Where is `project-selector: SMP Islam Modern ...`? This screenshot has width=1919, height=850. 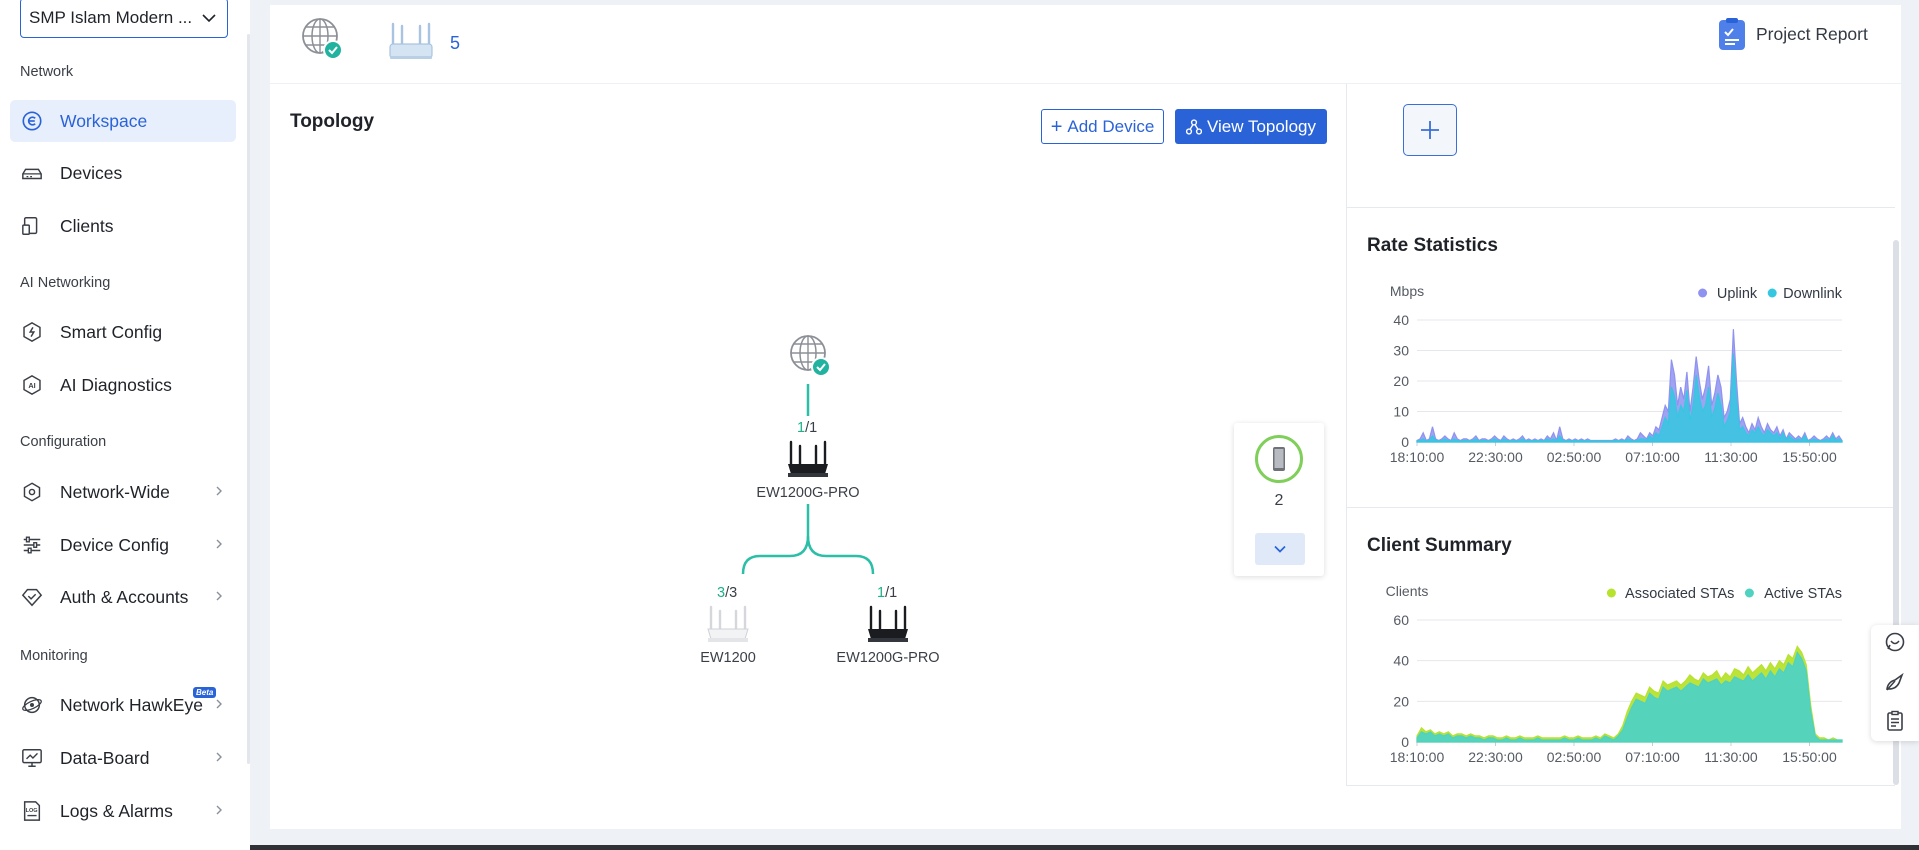
project-selector: SMP Islam Modern ... is located at coordinates (124, 19).